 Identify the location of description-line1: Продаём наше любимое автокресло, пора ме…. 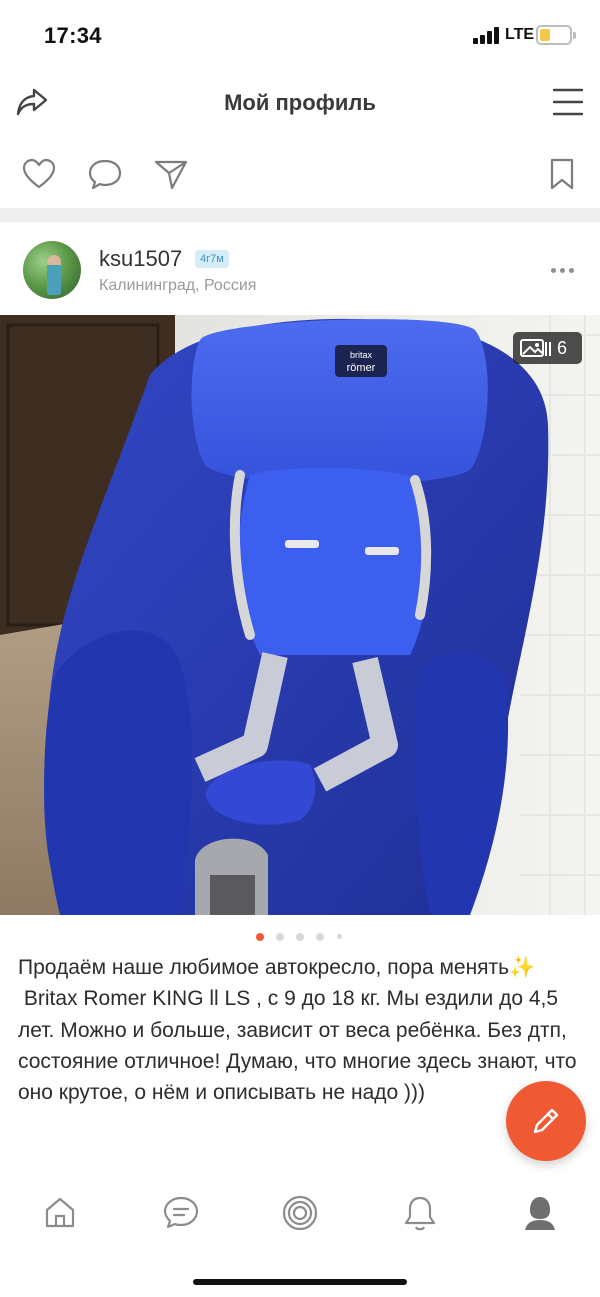
(264, 967).